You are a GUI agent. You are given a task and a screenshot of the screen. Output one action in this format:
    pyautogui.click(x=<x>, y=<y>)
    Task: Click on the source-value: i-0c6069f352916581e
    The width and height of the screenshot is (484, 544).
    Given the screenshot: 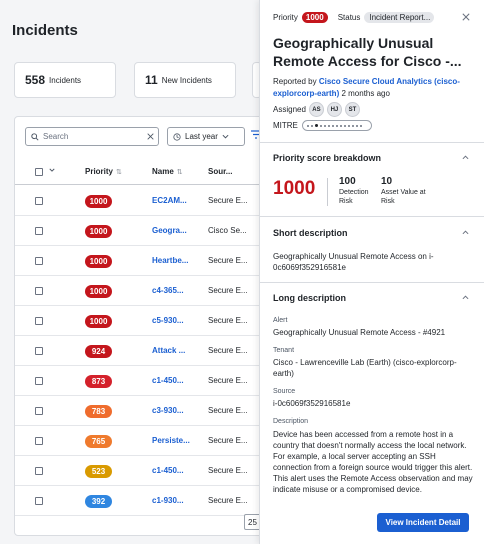 What is the action you would take?
    pyautogui.click(x=312, y=403)
    